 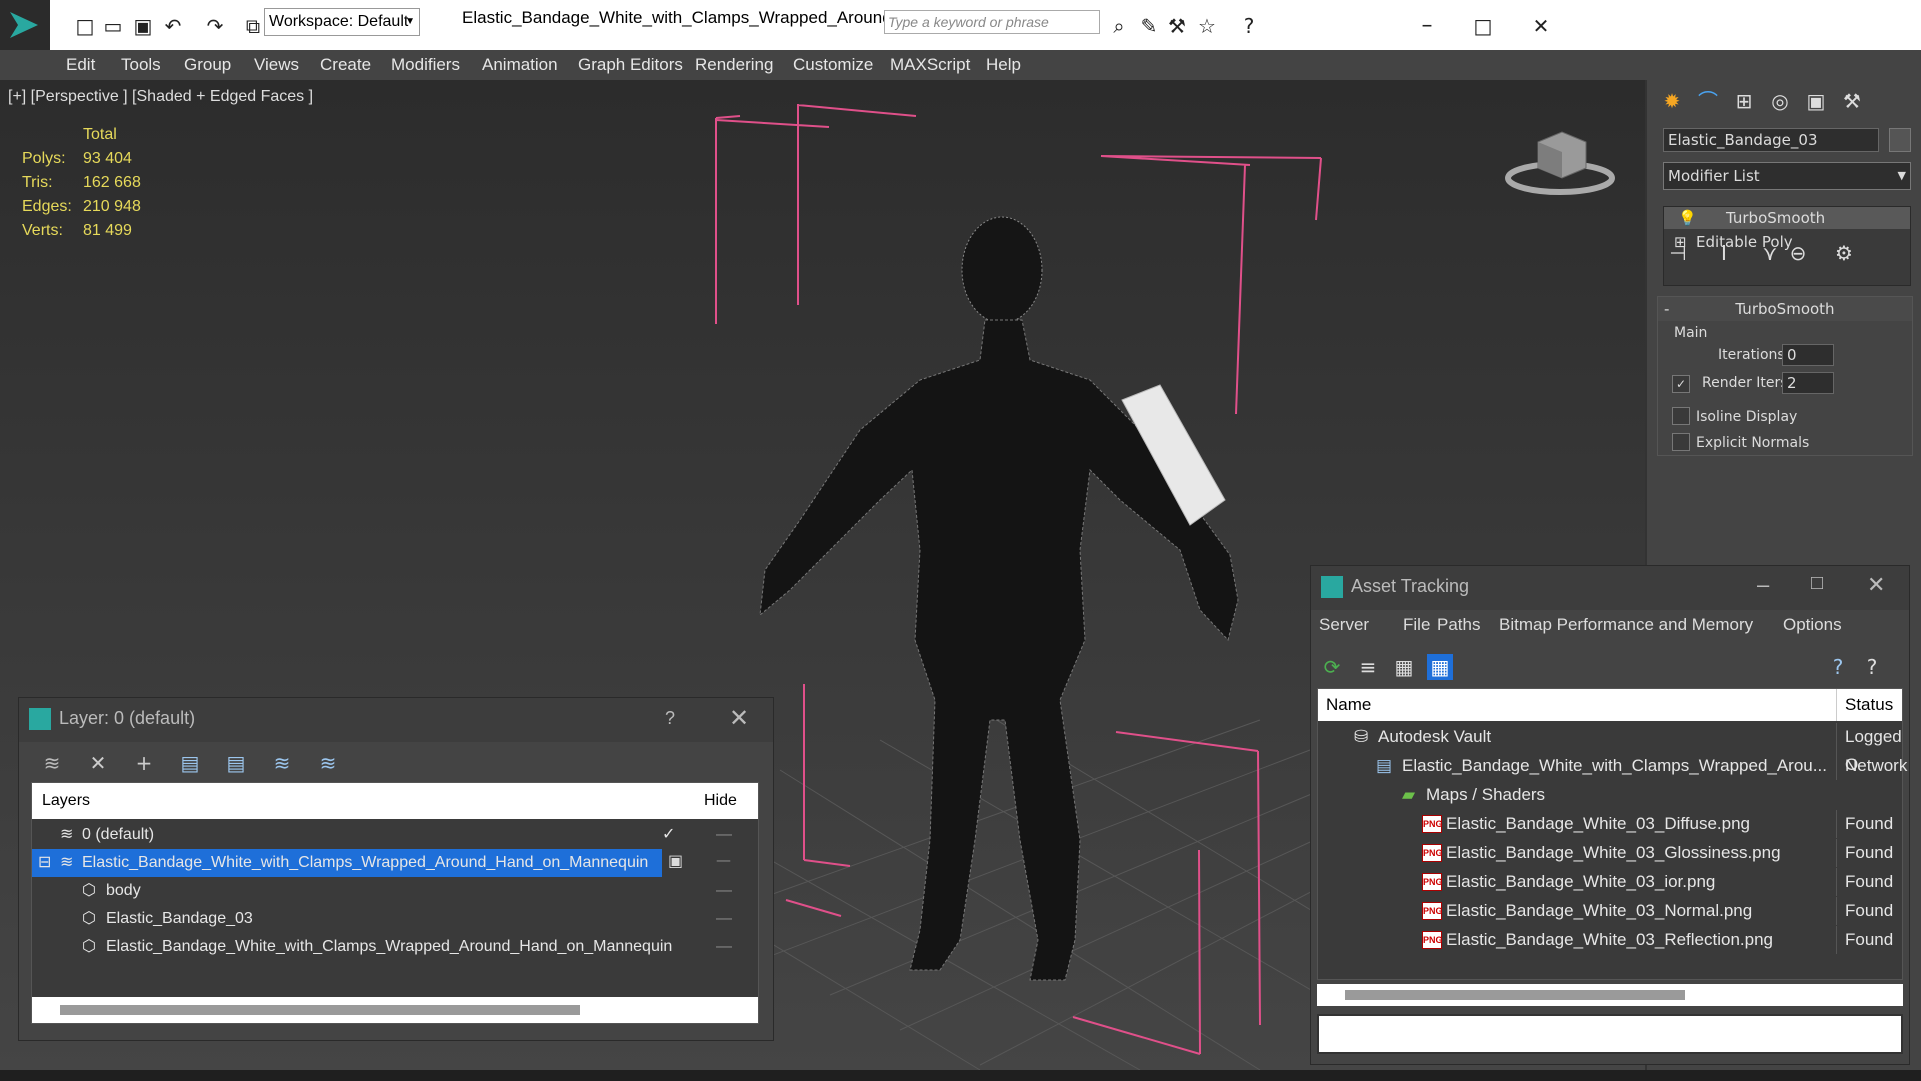 What do you see at coordinates (930, 65) in the screenshot?
I see `menu-maxscript: MAXScript` at bounding box center [930, 65].